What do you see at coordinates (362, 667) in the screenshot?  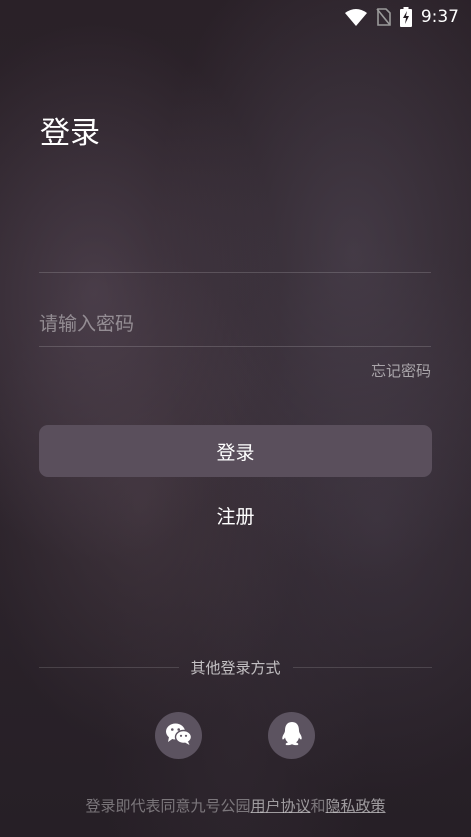 I see `divider-line-right` at bounding box center [362, 667].